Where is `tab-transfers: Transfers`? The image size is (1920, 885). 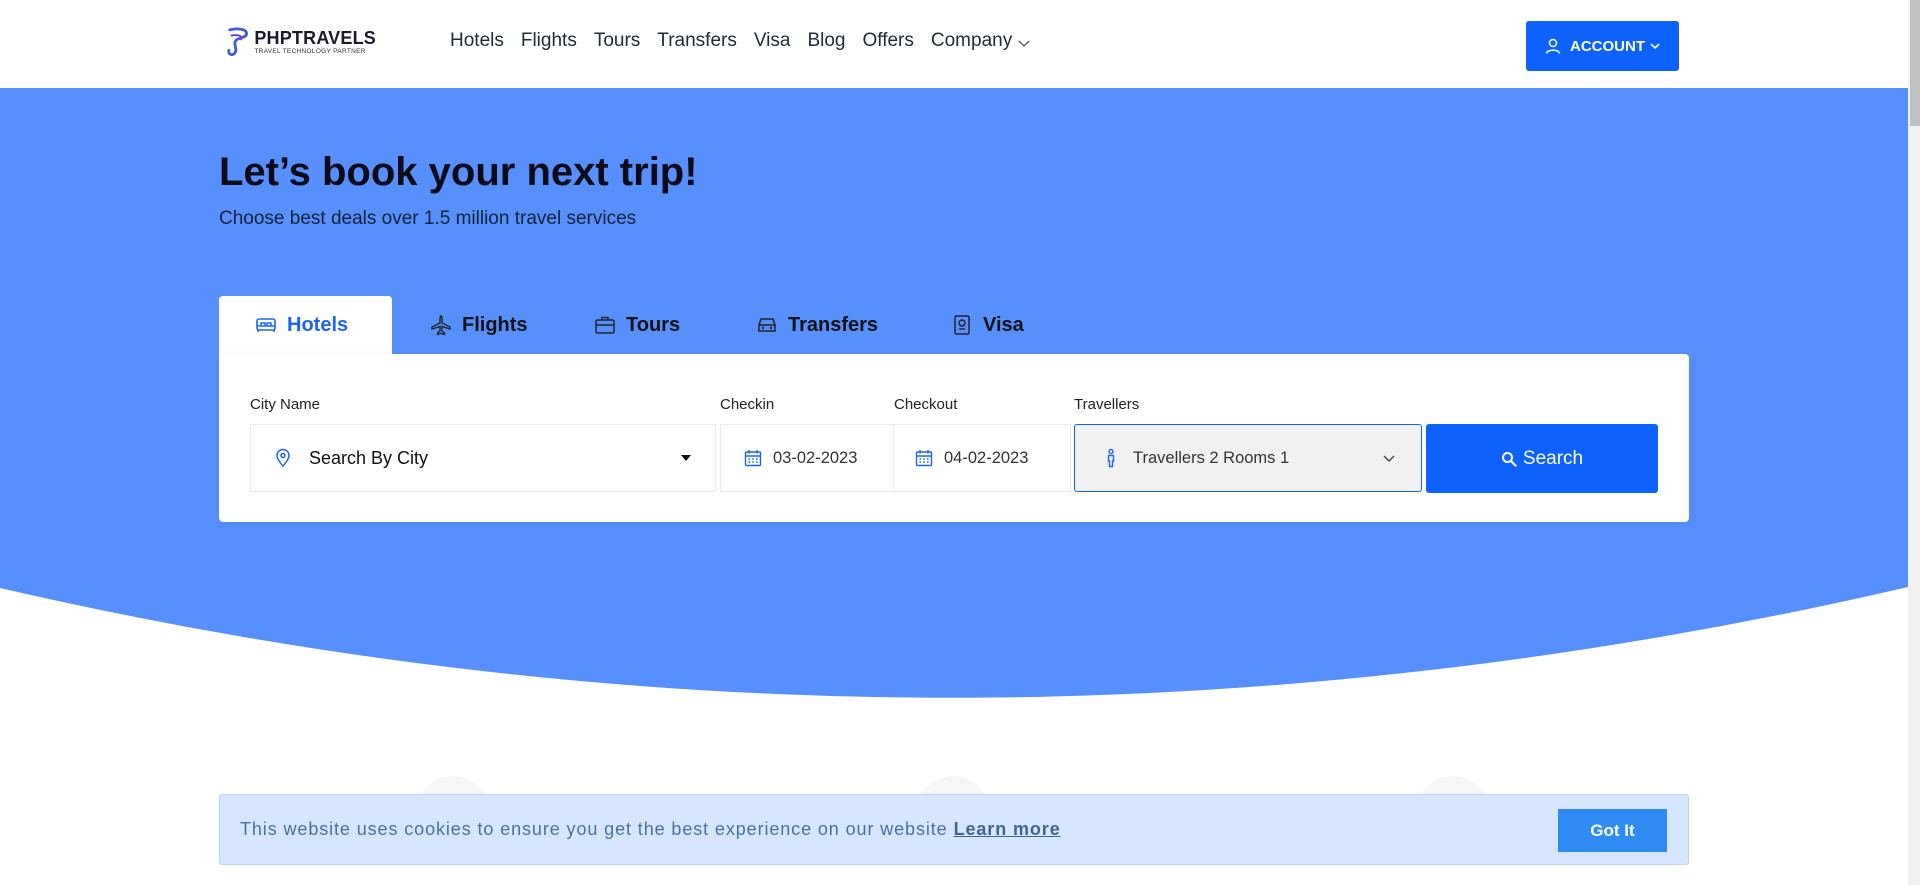 tab-transfers: Transfers is located at coordinates (843, 325).